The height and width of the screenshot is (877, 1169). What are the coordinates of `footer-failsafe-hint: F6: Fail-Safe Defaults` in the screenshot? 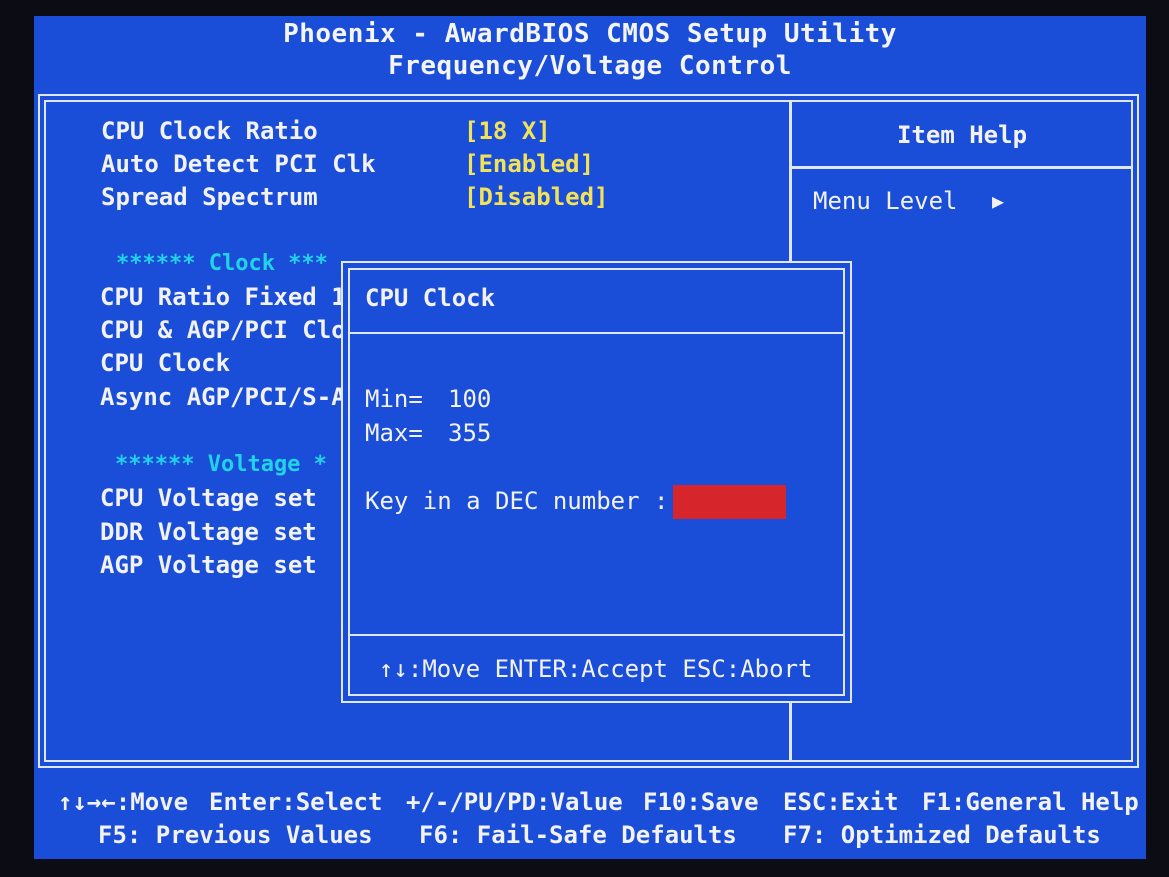 It's located at (578, 835).